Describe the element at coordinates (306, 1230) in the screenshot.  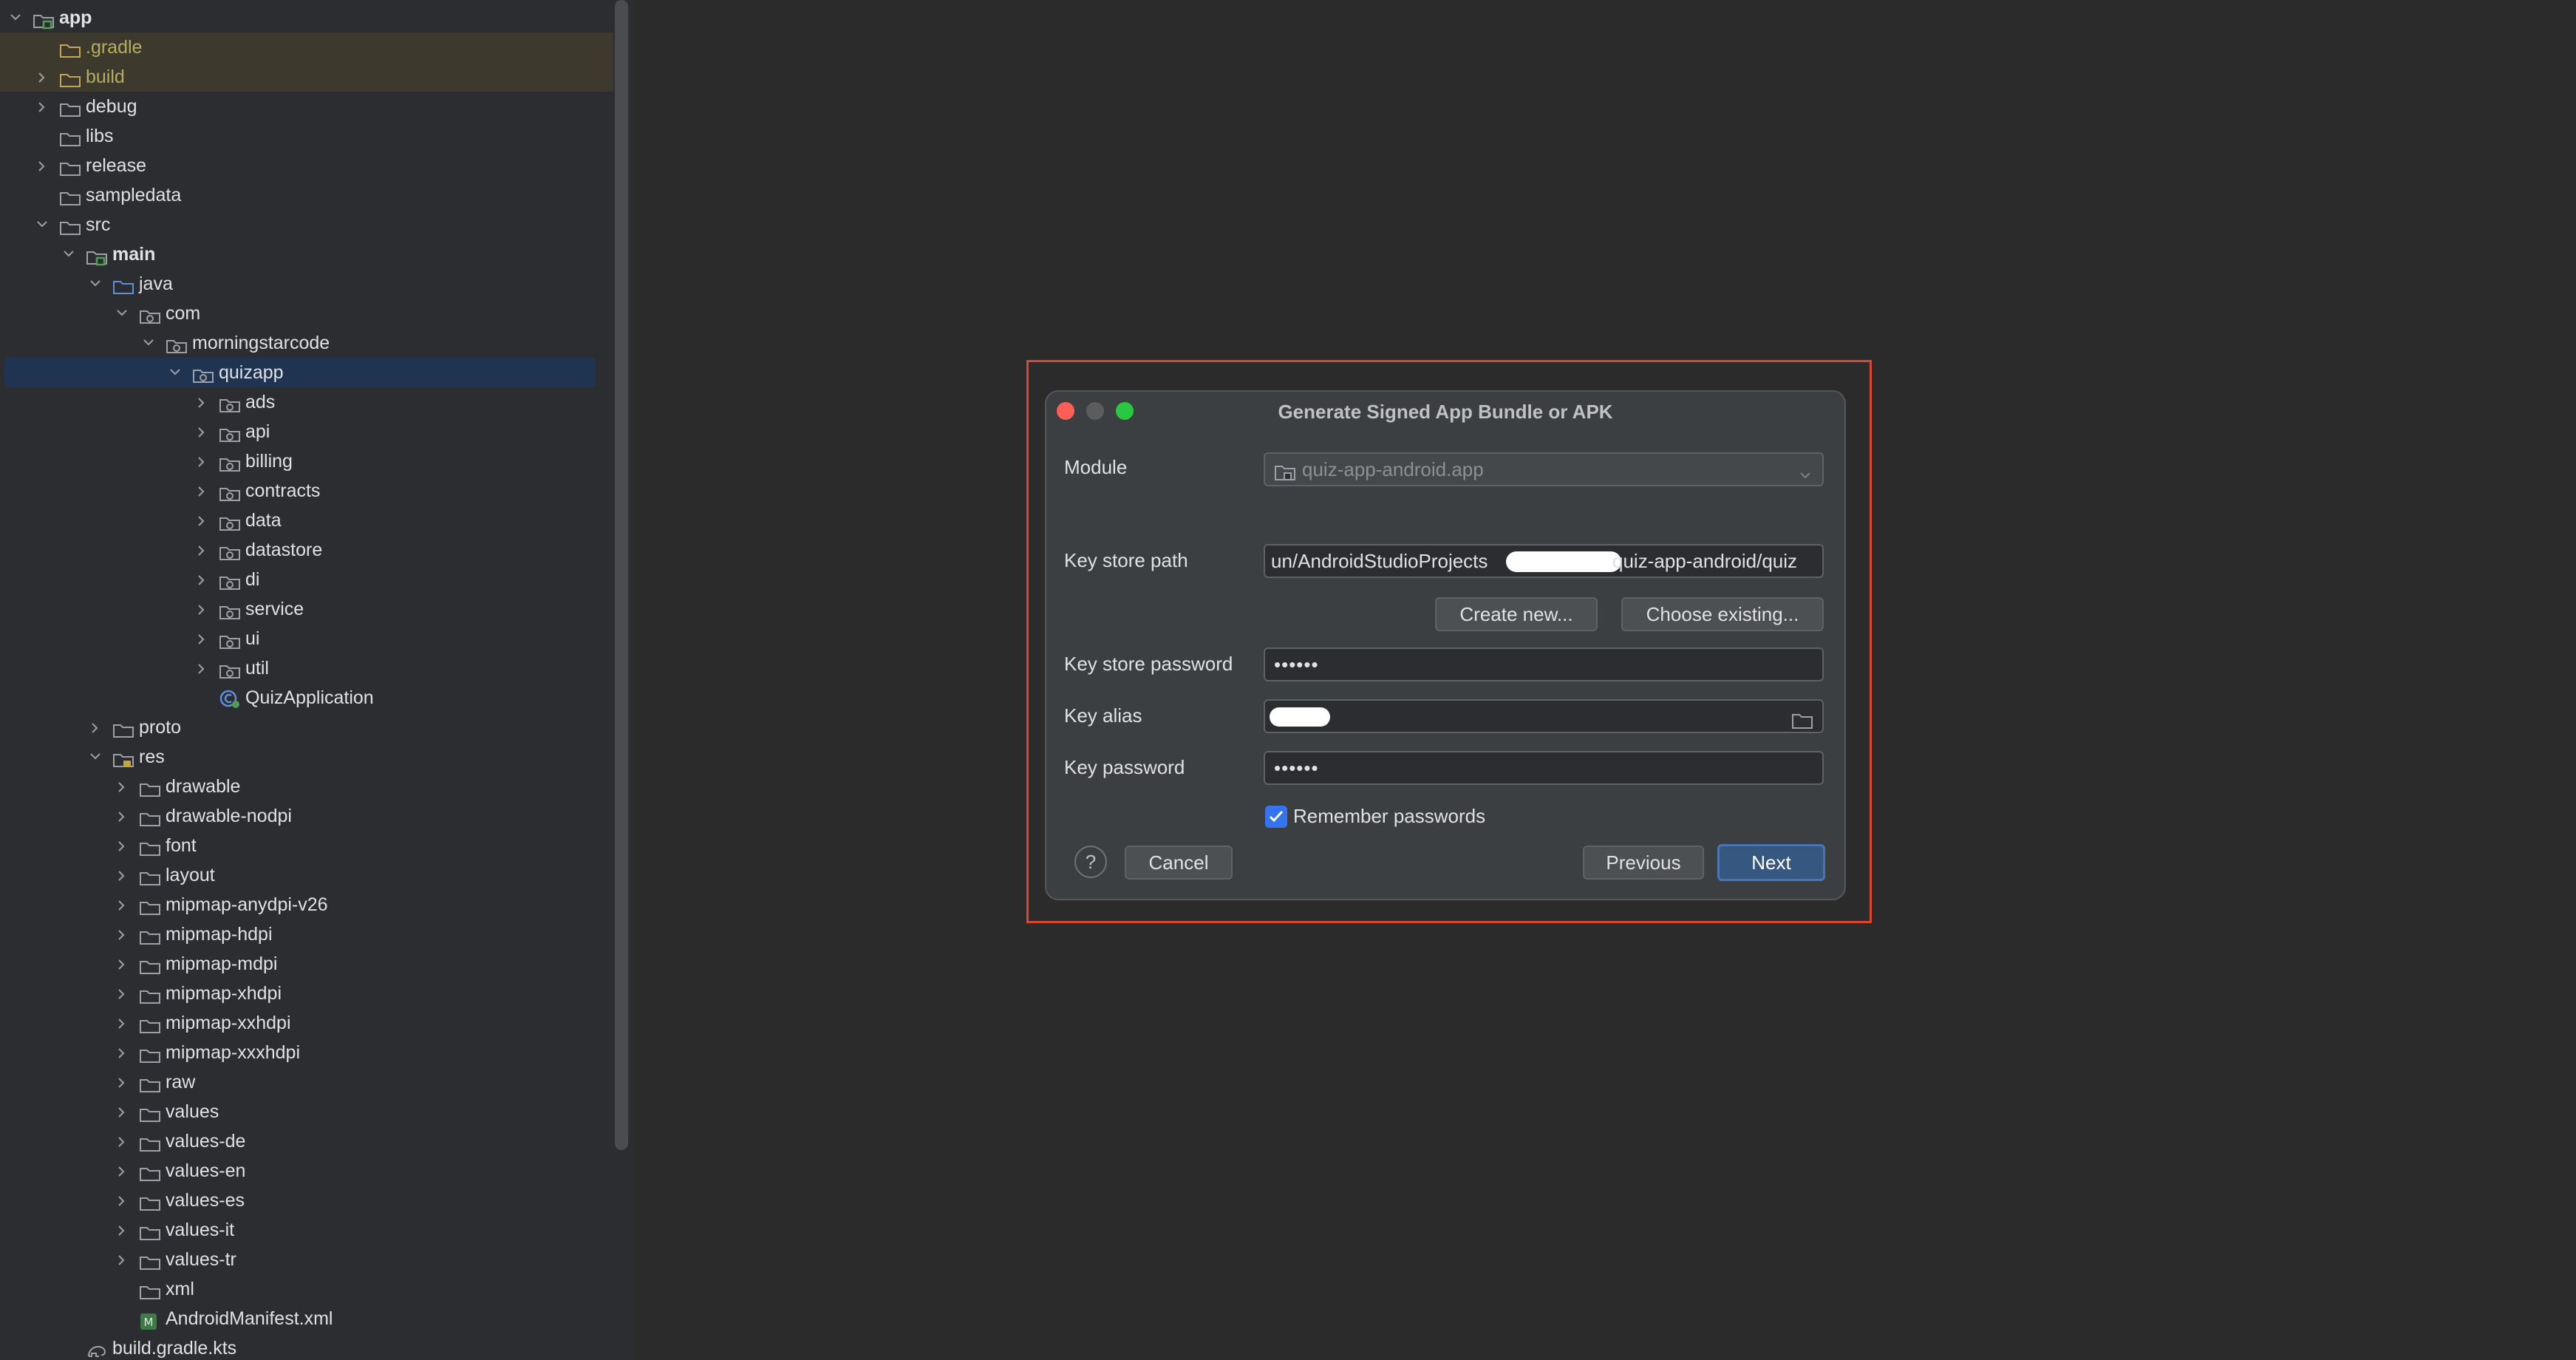
I see `tree-item: values-it` at that location.